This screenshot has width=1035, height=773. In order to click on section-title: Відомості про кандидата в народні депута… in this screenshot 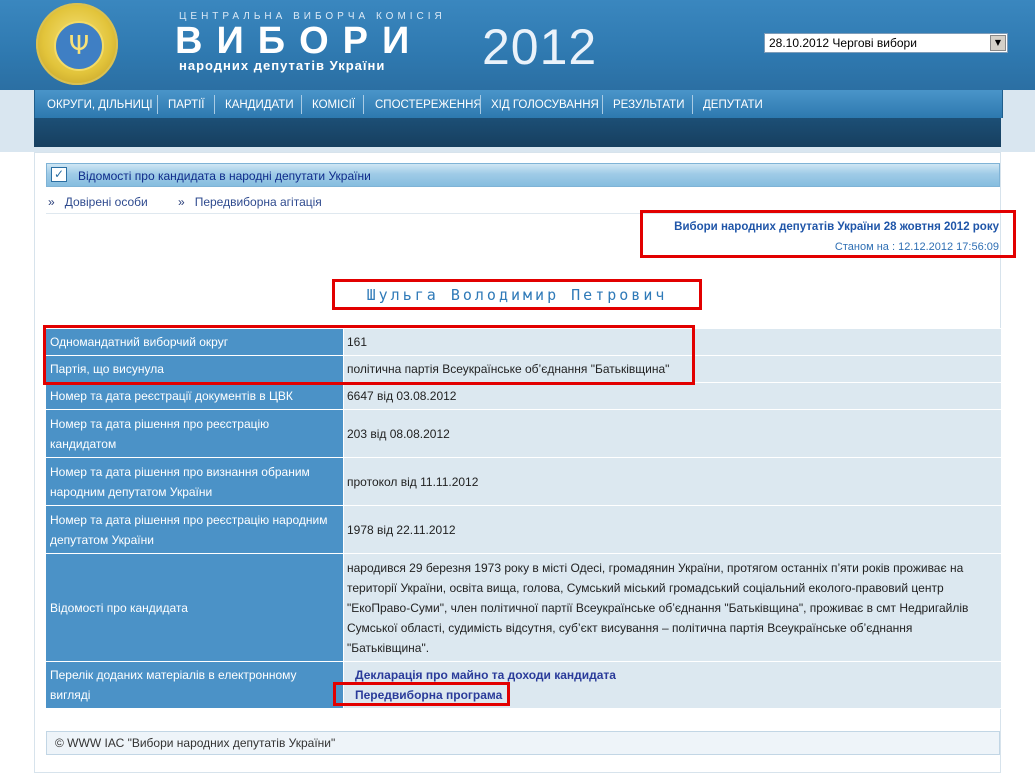, I will do `click(224, 176)`.